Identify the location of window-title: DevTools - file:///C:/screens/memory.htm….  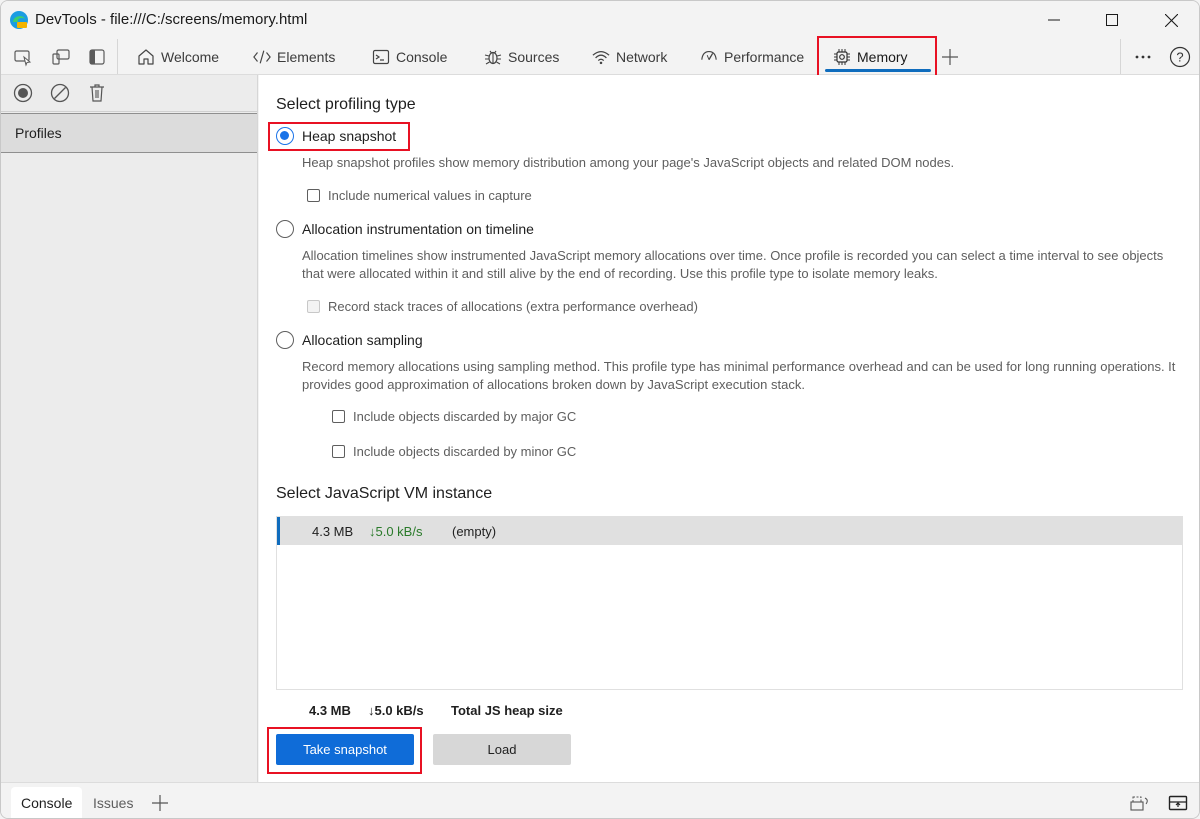
(171, 19).